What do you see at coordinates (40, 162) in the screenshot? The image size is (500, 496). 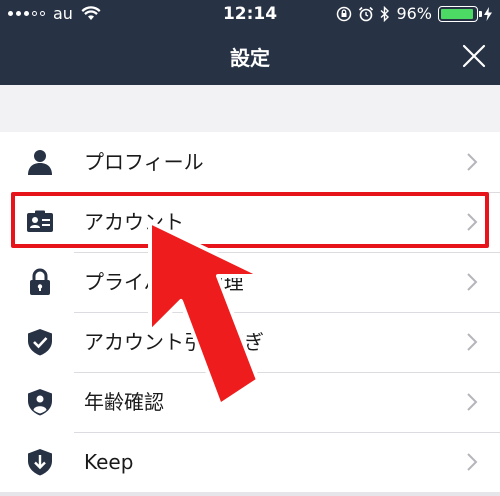 I see `person-icon` at bounding box center [40, 162].